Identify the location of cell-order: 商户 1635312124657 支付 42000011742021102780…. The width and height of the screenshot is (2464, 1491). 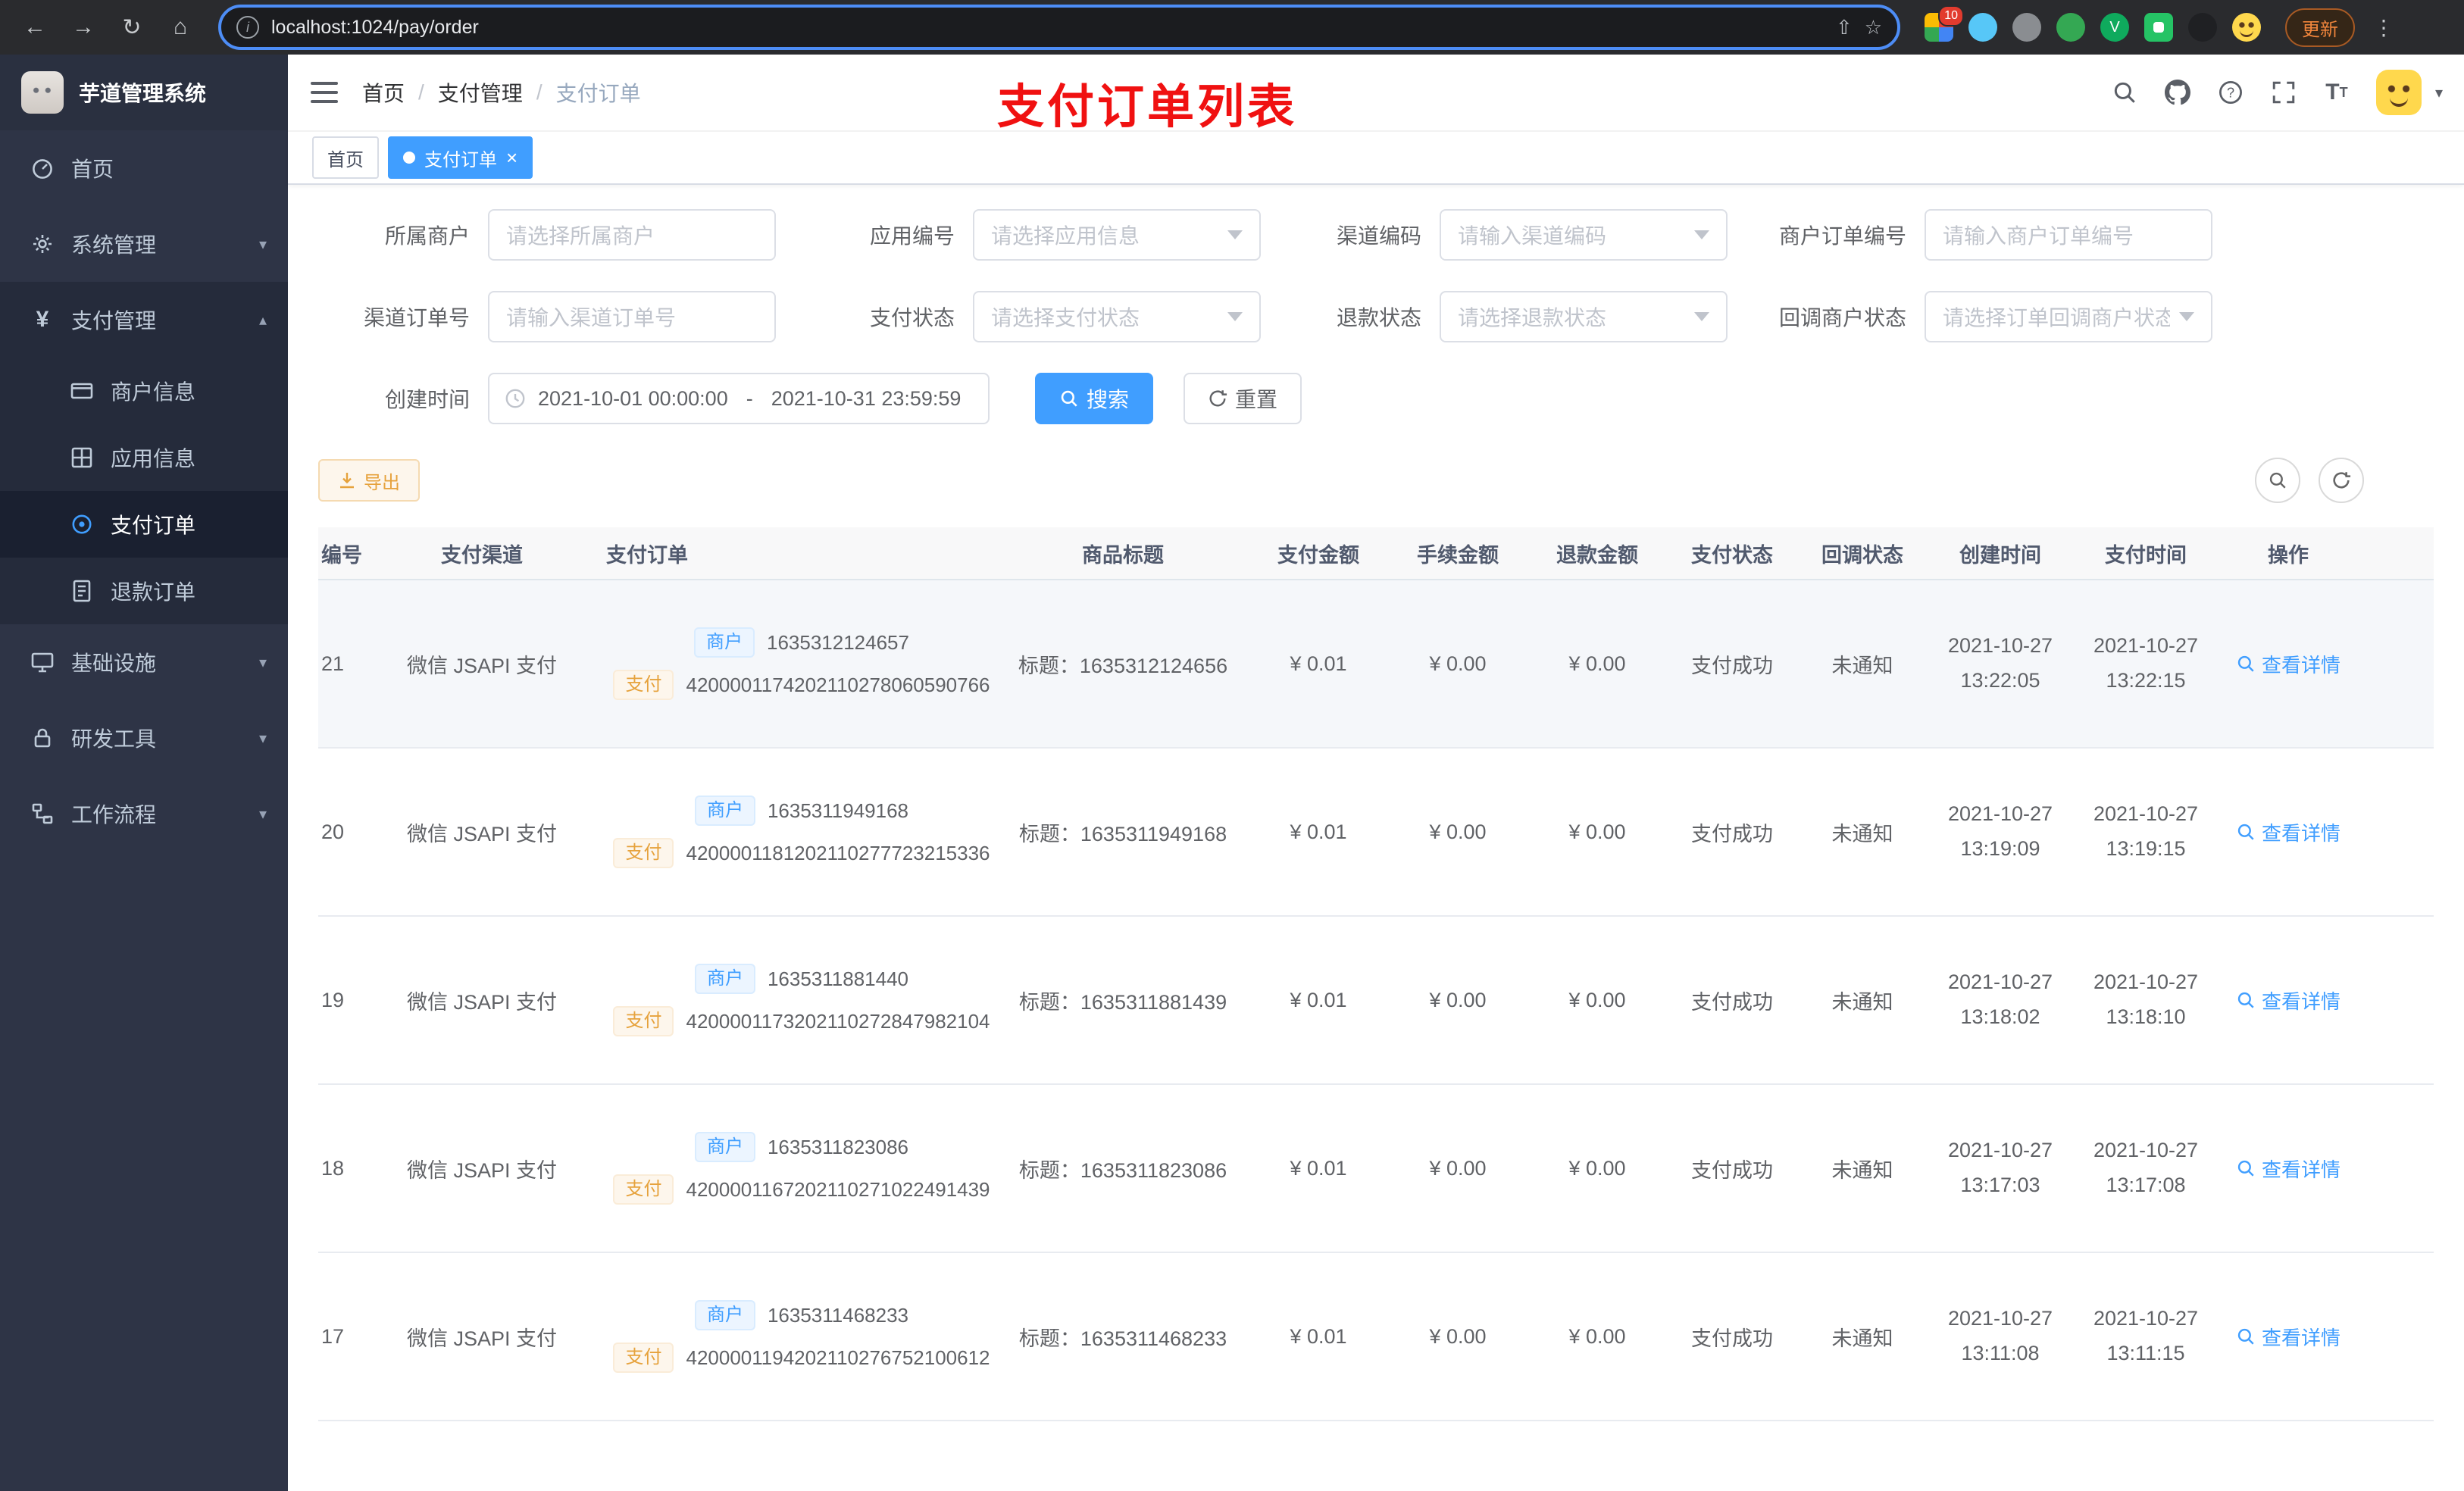
(795, 663).